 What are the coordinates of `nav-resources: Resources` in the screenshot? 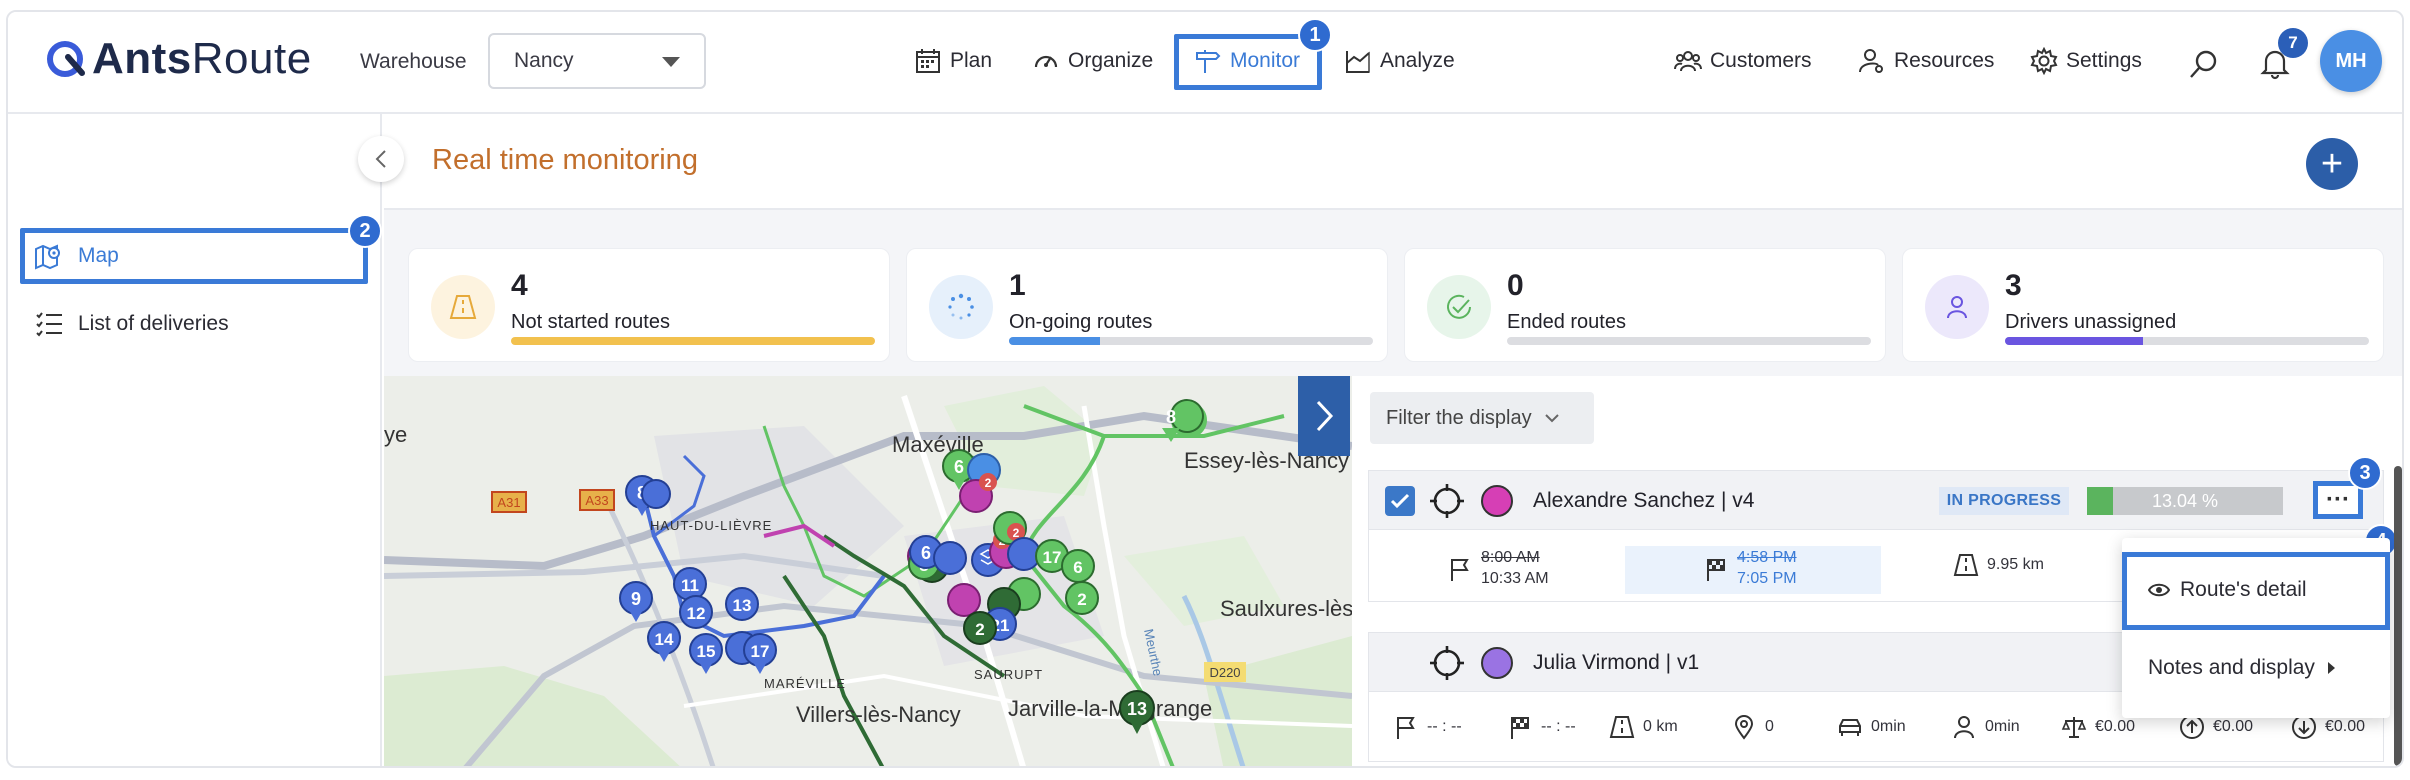 It's located at (1926, 61).